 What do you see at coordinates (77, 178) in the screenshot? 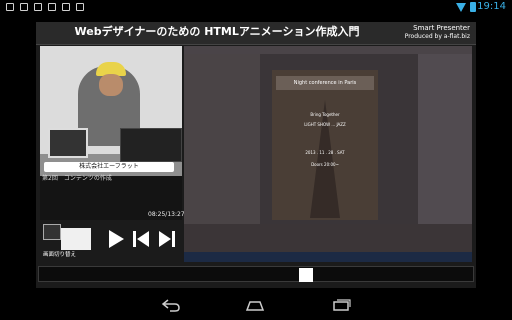
I see `chapter-title: 第2回 コンテンツの作成` at bounding box center [77, 178].